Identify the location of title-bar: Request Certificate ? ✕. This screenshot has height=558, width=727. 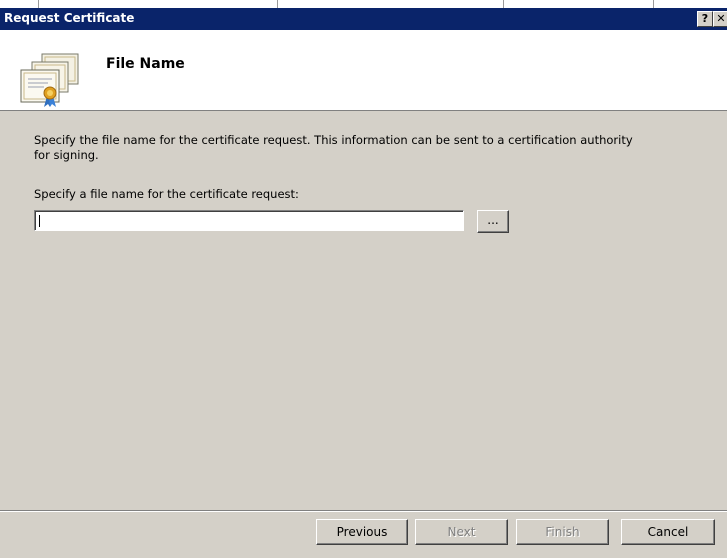
(363, 19).